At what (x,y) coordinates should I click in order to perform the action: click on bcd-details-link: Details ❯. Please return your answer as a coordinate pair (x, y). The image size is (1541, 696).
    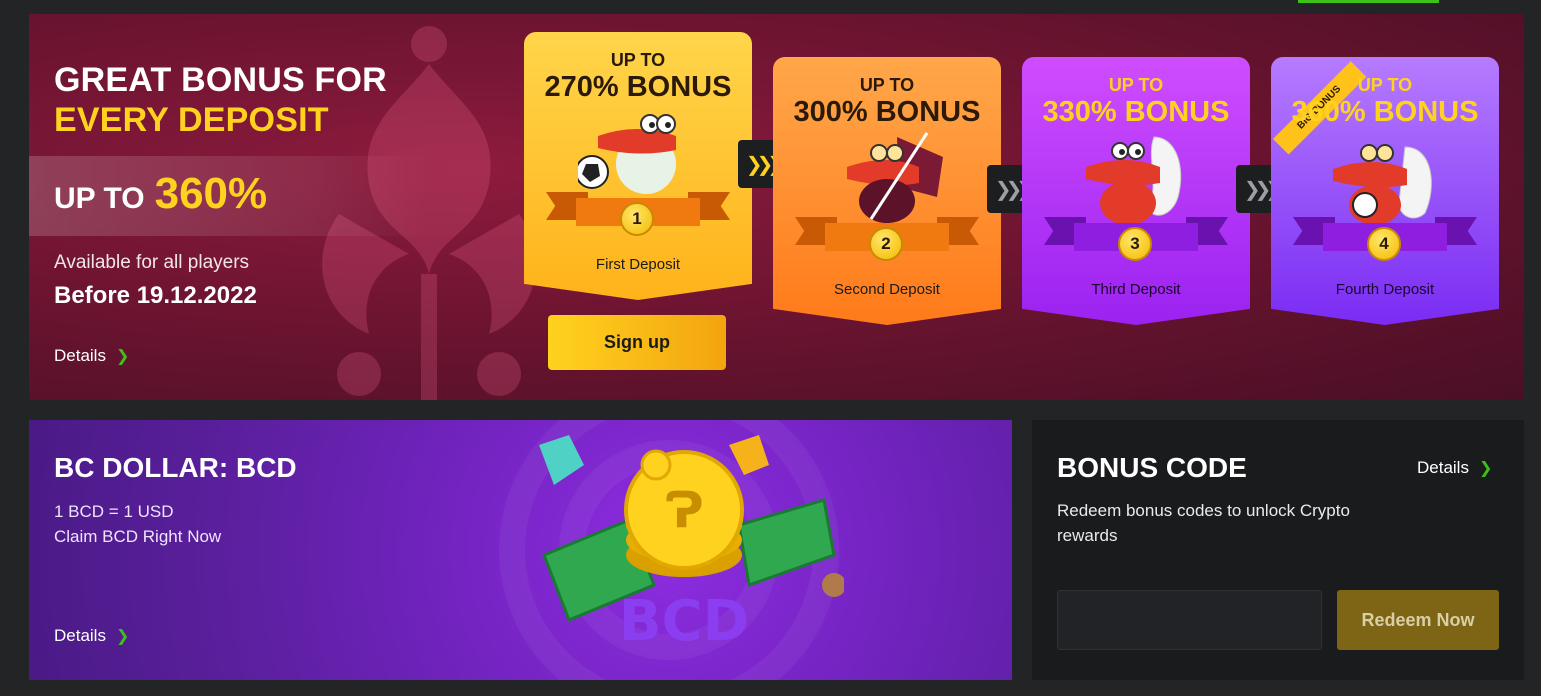
    Looking at the image, I should click on (91, 636).